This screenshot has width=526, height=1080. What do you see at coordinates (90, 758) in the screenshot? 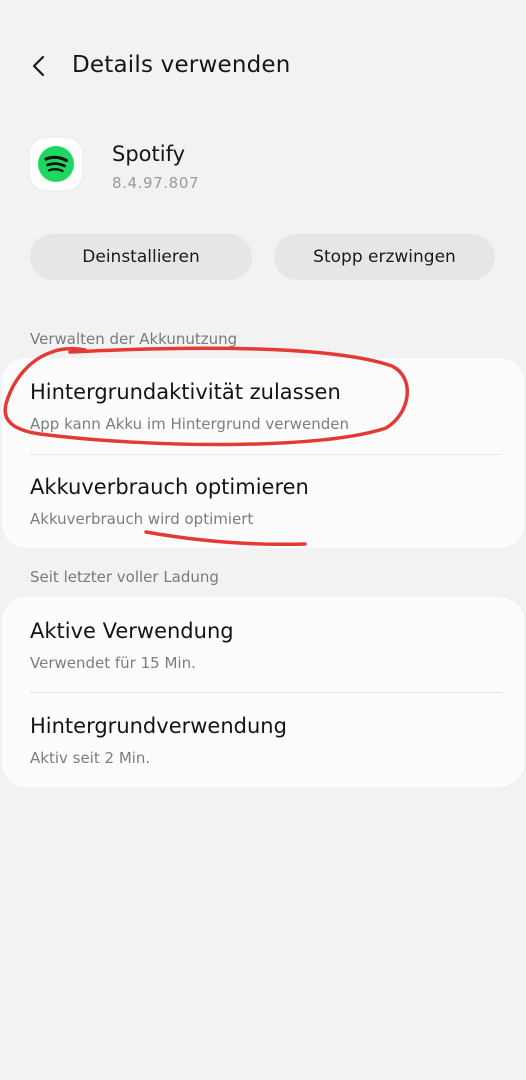
I see `row-subtitle: Aktiv seit 2 Min.` at bounding box center [90, 758].